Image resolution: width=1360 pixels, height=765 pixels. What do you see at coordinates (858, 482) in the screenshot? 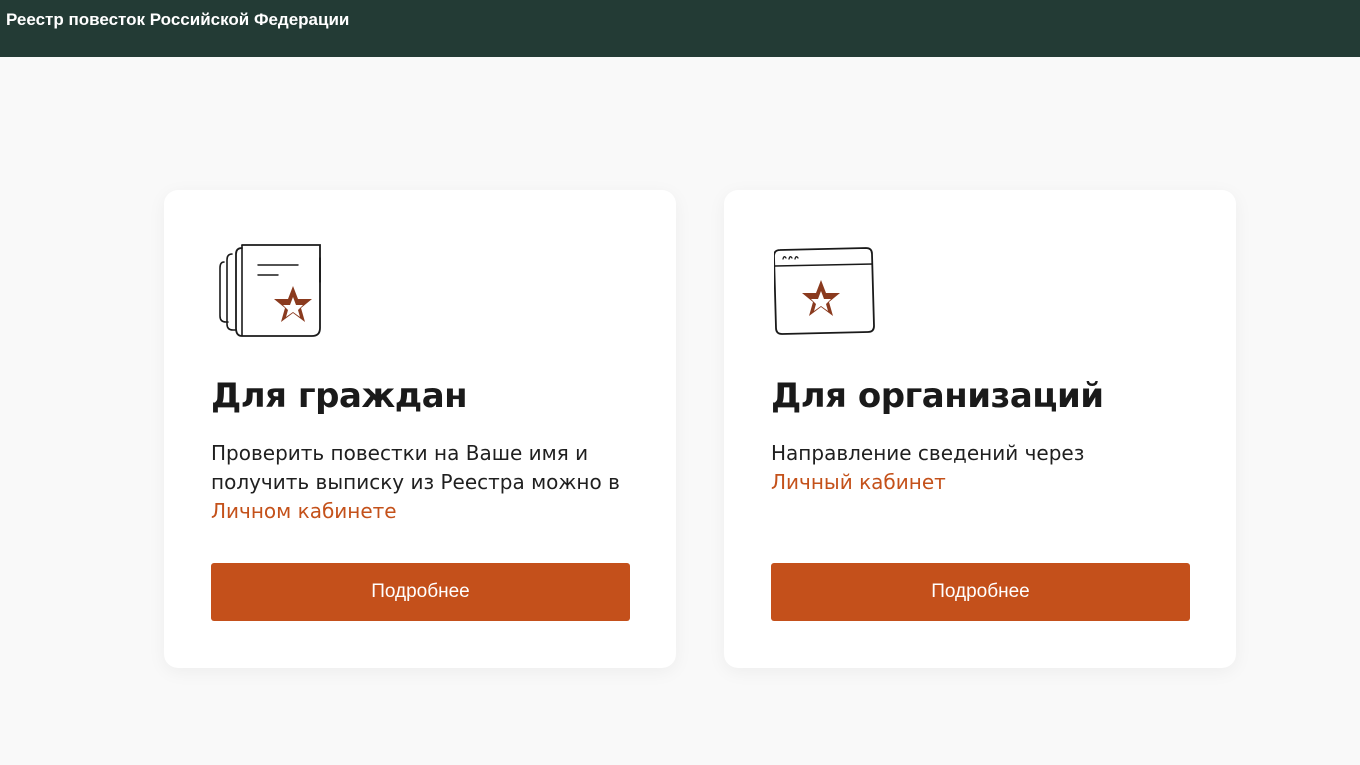
I see `personal-account-link: Личный кабинет` at bounding box center [858, 482].